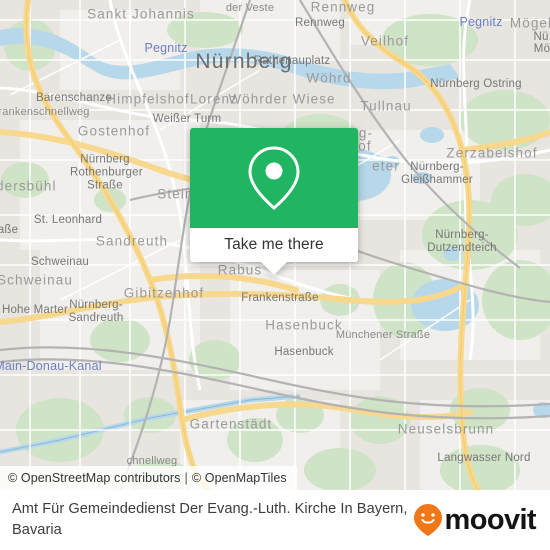  I want to click on take-me-there-label: Take me there, so click(274, 244).